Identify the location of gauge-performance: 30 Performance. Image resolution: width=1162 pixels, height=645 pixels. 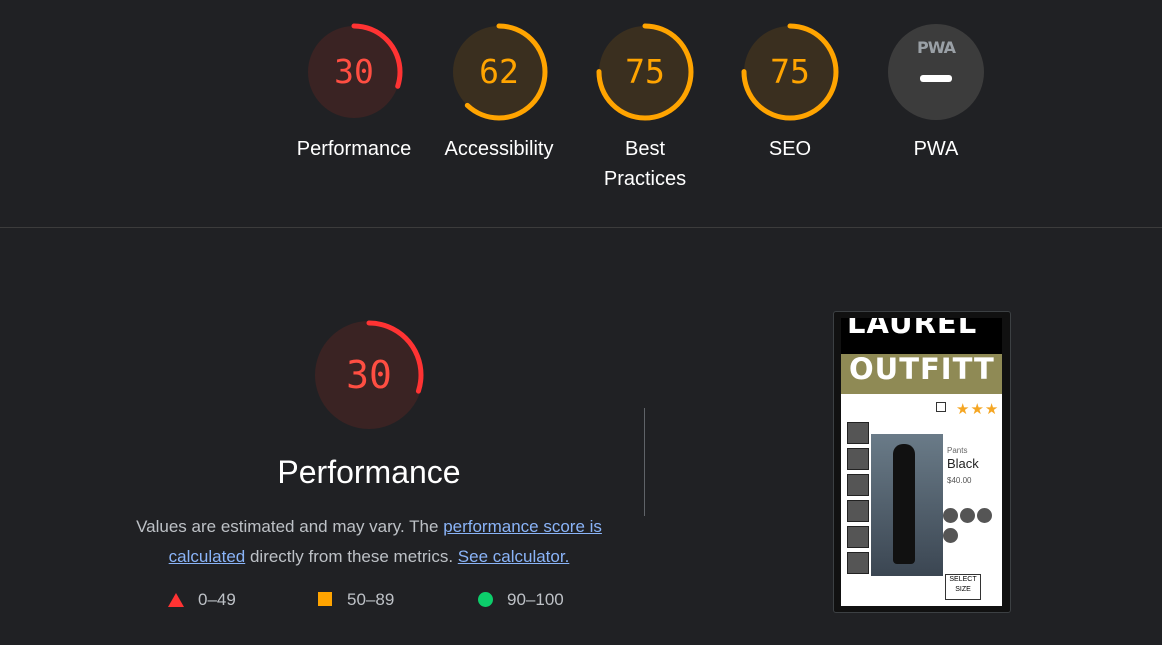
(354, 93).